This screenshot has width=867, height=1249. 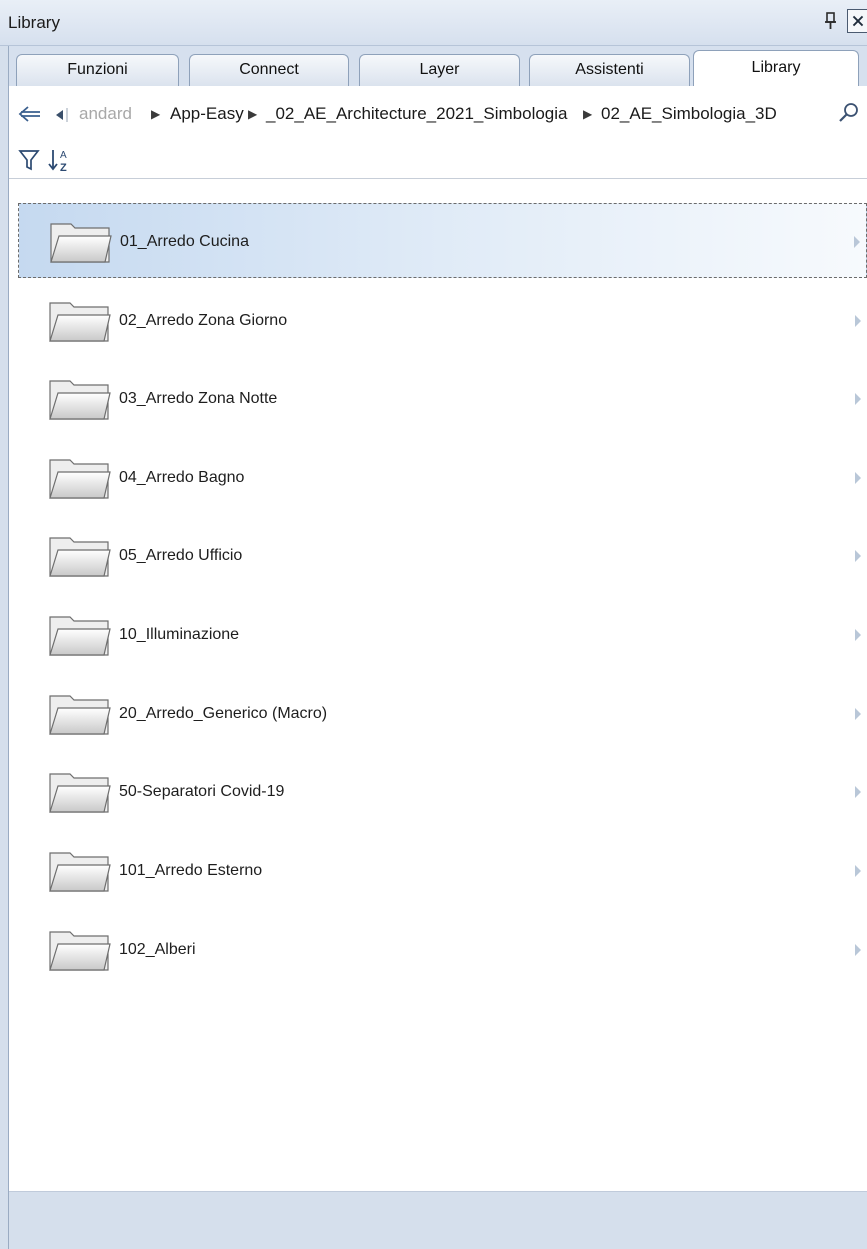 I want to click on tab-funzioni: Funzioni, so click(x=97, y=70).